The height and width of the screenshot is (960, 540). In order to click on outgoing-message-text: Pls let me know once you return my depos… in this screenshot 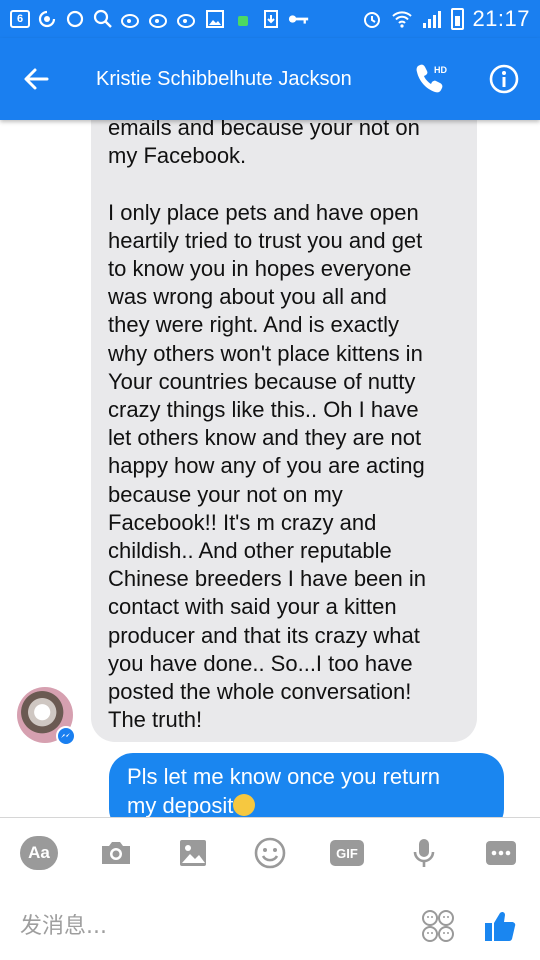, I will do `click(284, 790)`.